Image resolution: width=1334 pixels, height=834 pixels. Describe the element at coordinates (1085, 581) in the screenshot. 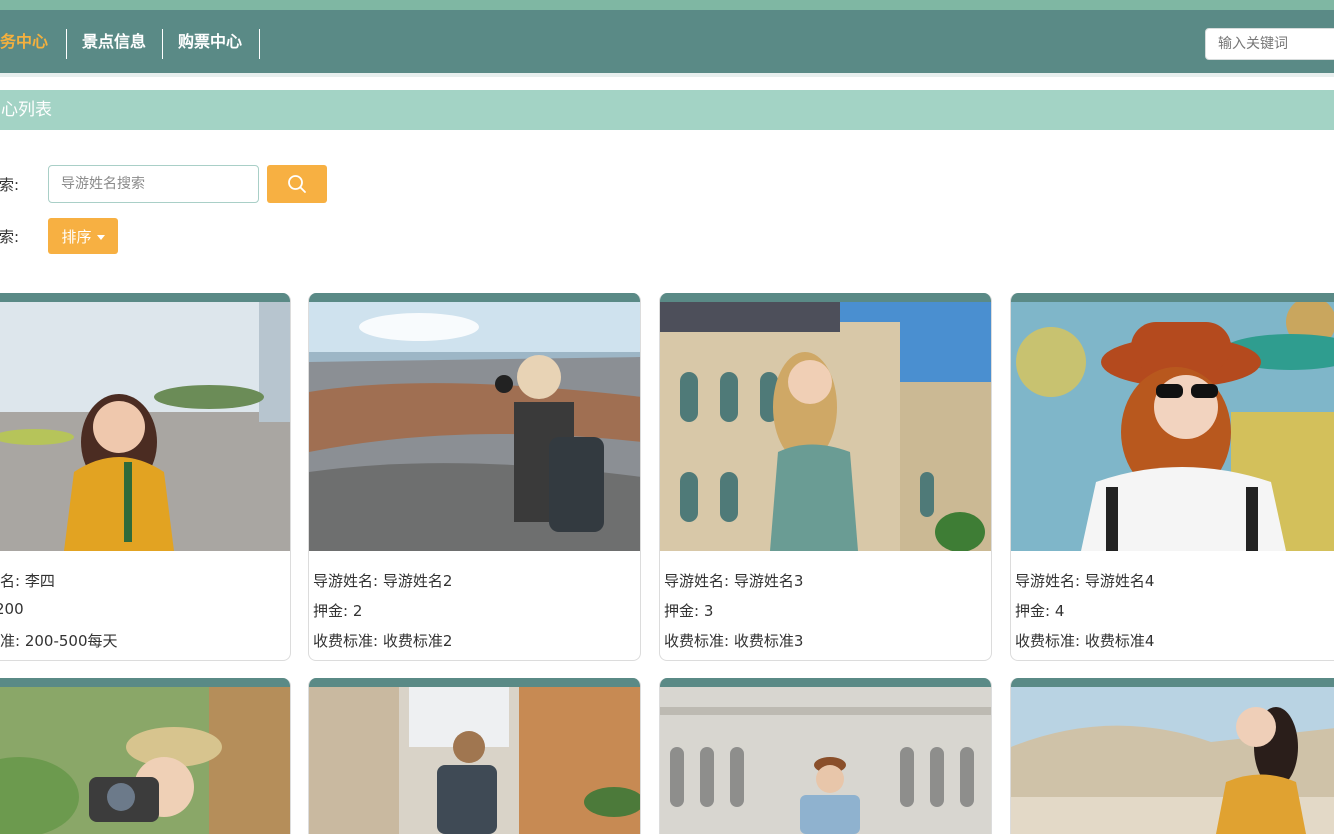

I see `guide-name-text: 导游姓名: 导游姓名4` at that location.